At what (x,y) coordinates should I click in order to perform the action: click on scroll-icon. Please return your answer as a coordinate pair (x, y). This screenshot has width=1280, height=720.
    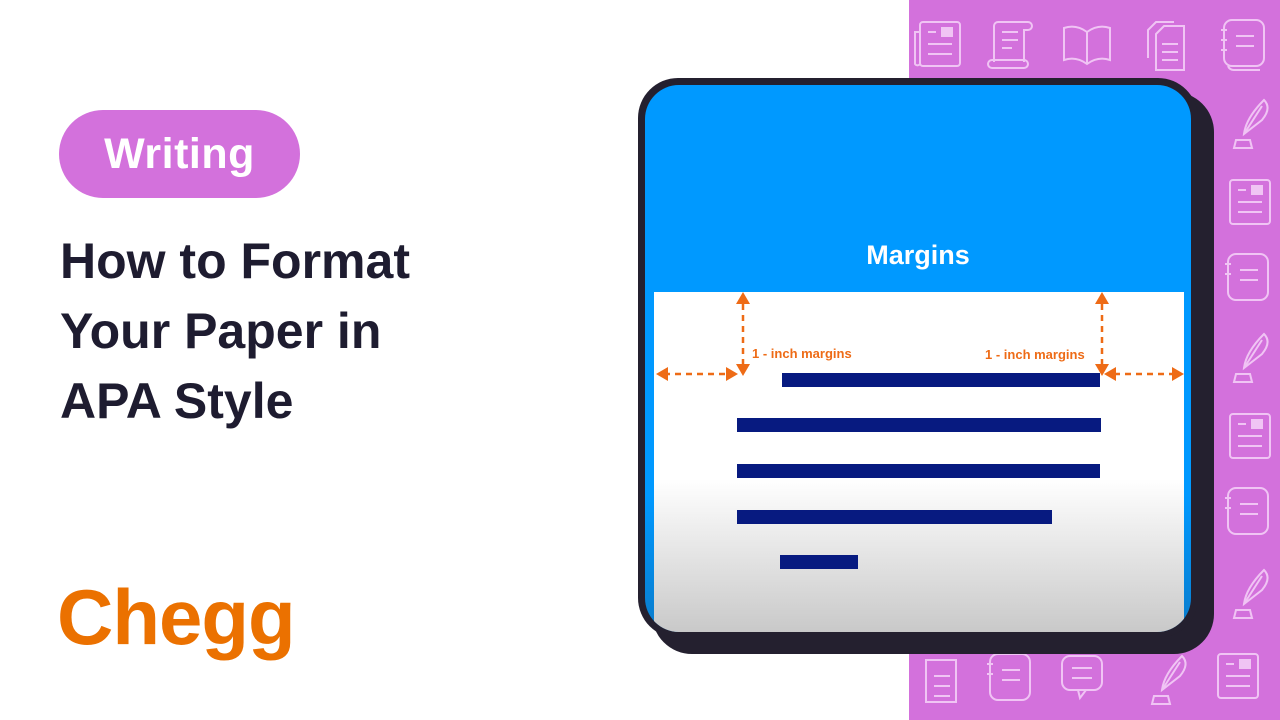
    Looking at the image, I should click on (1011, 45).